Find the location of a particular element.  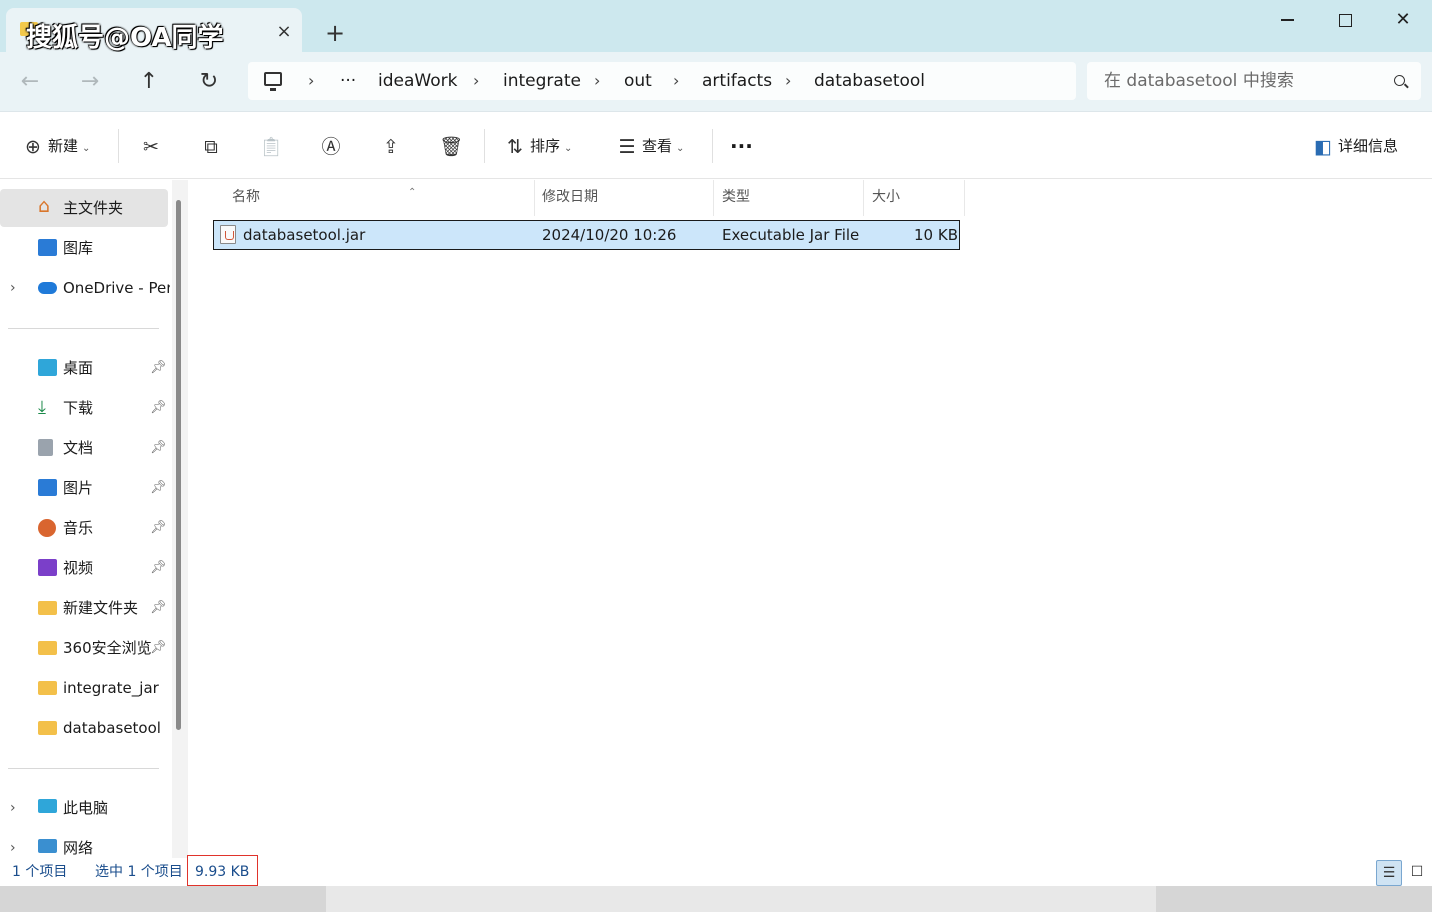

refresh-button: ↻ is located at coordinates (209, 82).